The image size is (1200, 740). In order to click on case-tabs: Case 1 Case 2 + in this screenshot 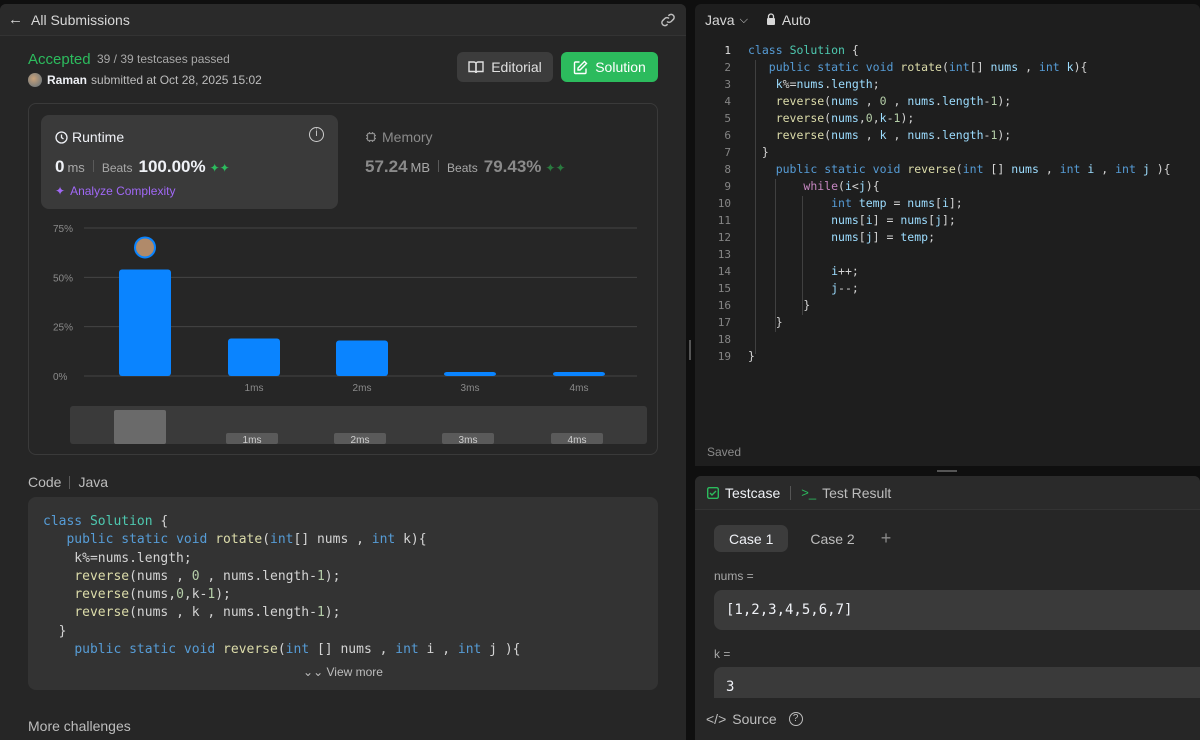, I will do `click(802, 538)`.